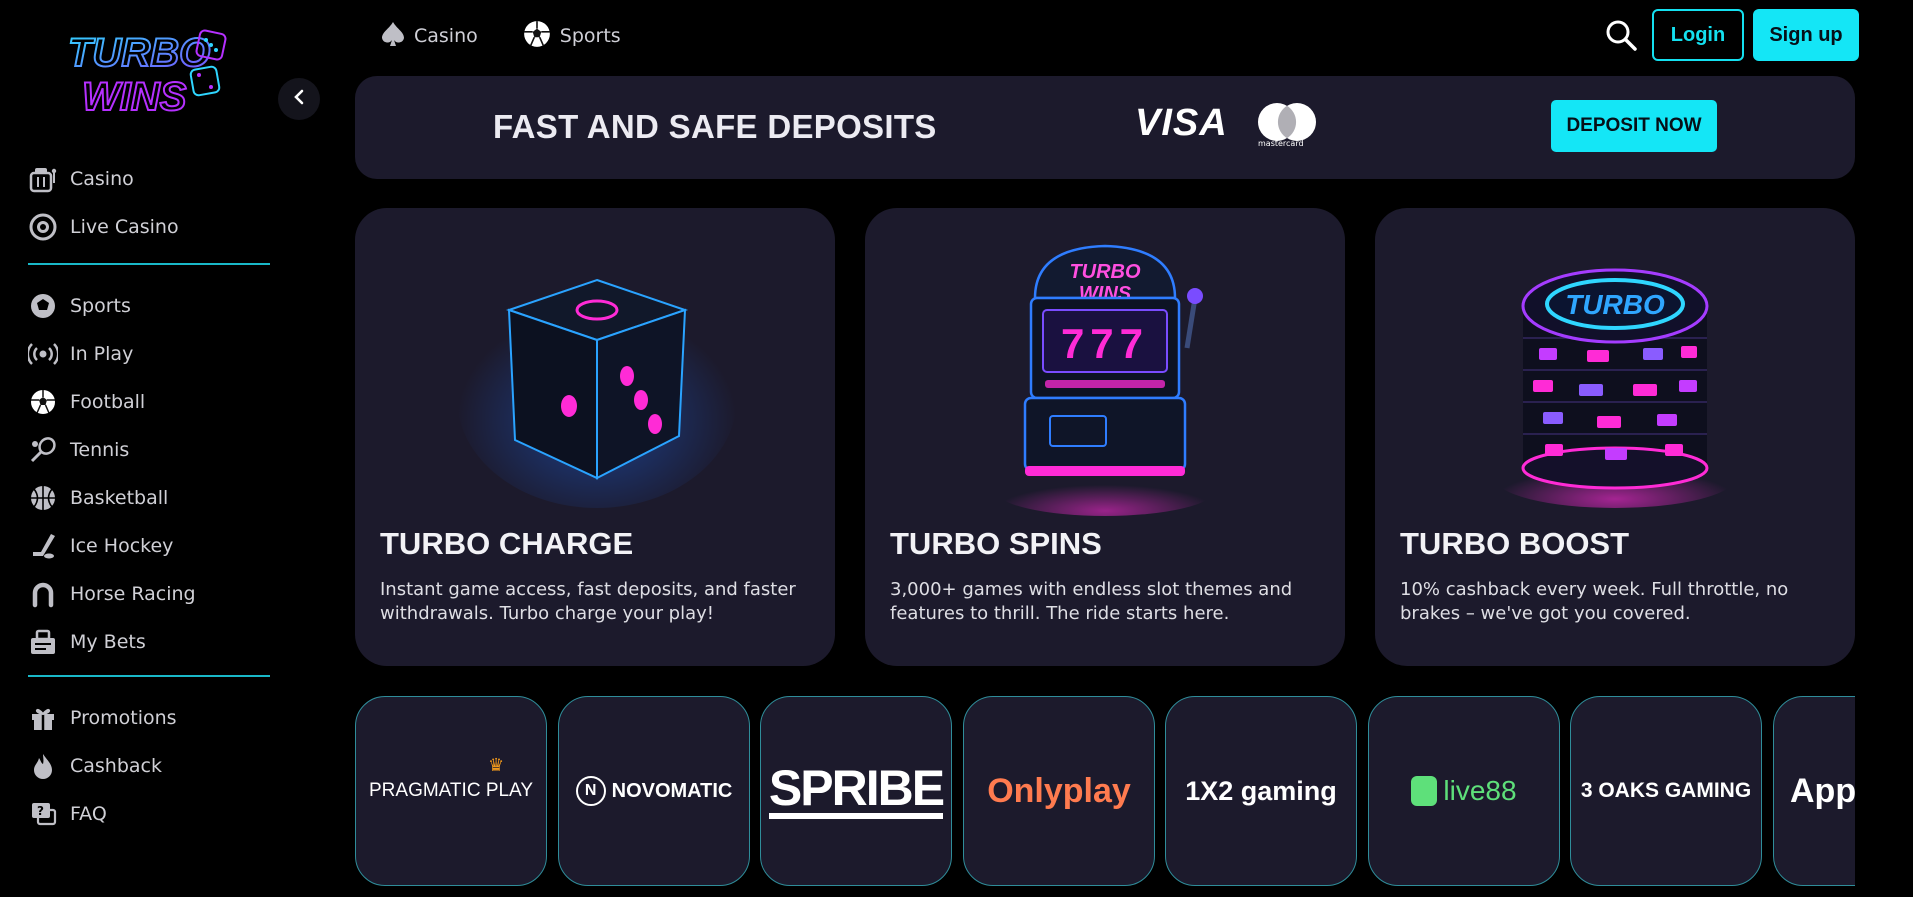 Image resolution: width=1913 pixels, height=897 pixels. I want to click on sidebar-item-in-play: In Play, so click(149, 354).